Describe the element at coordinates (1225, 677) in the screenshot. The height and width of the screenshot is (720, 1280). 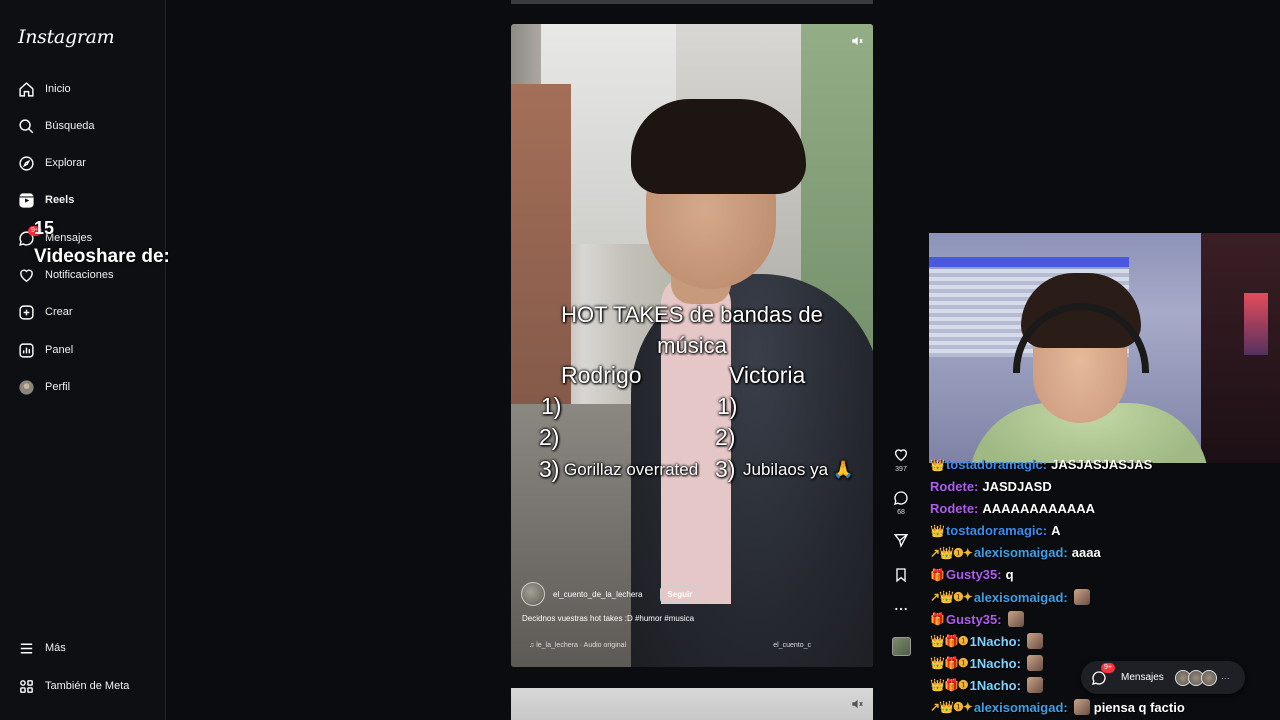
I see `more-dots: ···` at that location.